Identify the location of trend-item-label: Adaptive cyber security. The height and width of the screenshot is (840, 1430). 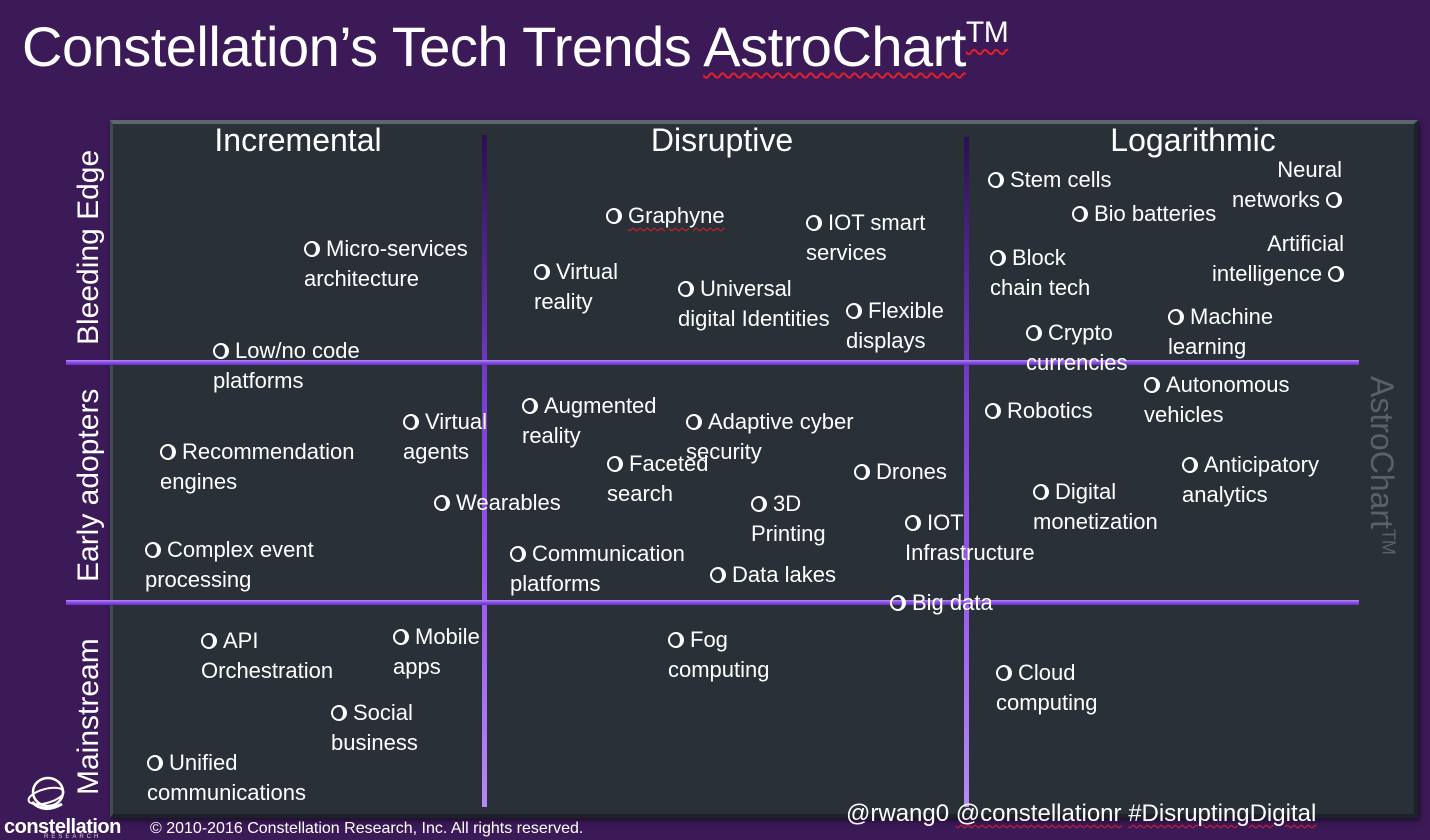
(770, 436).